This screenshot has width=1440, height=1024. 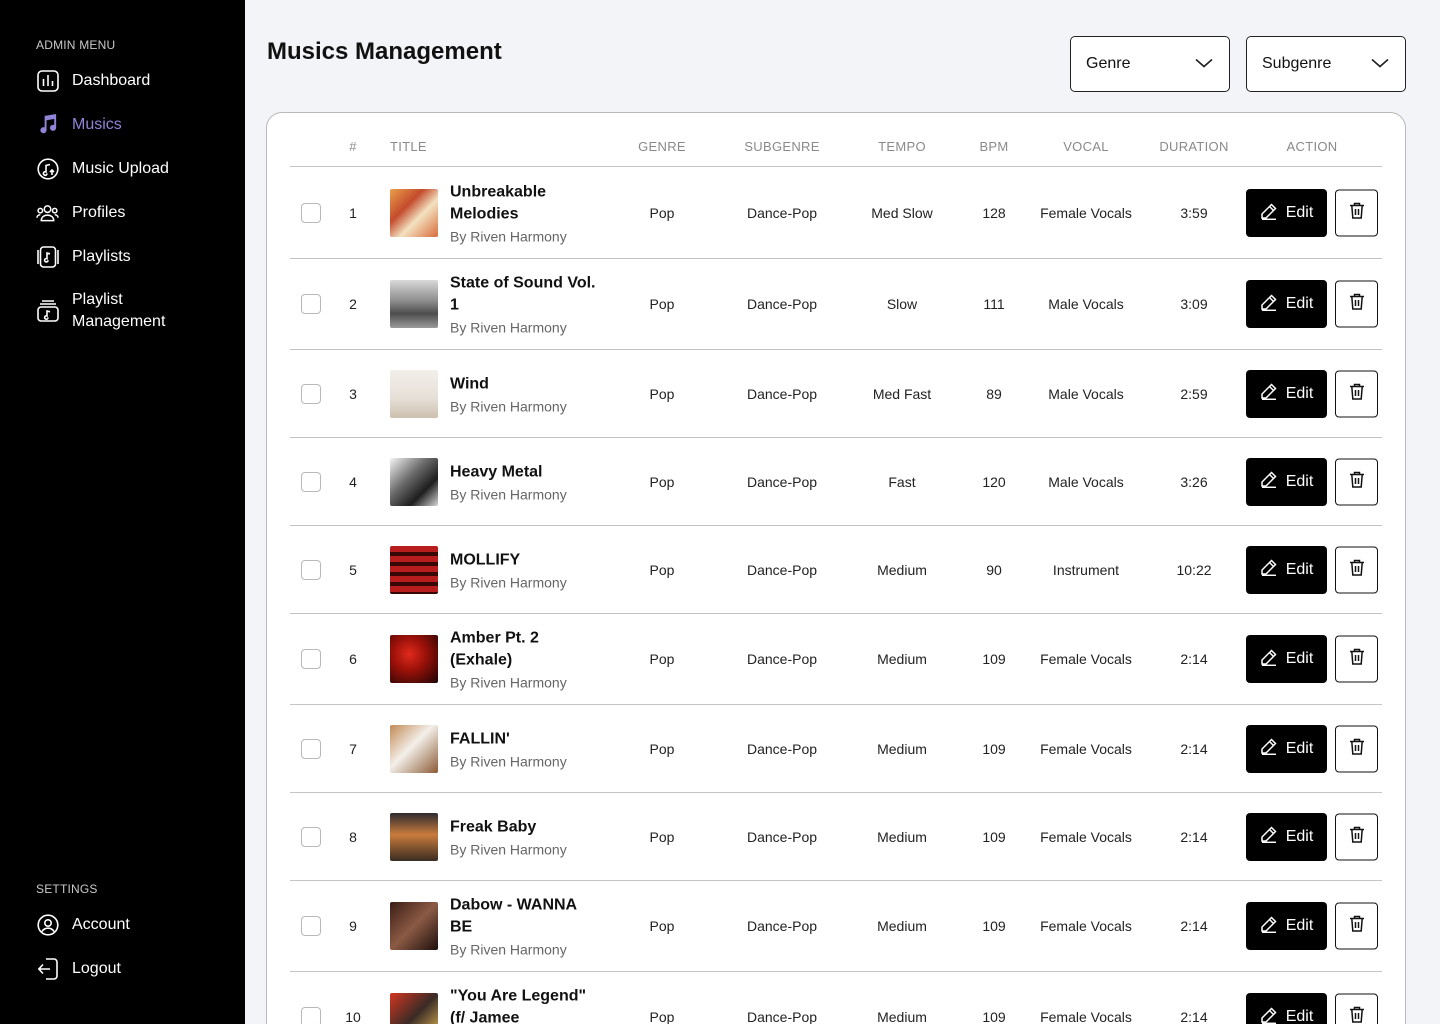 I want to click on sidebar-item-profiles: Profiles, so click(x=80, y=212).